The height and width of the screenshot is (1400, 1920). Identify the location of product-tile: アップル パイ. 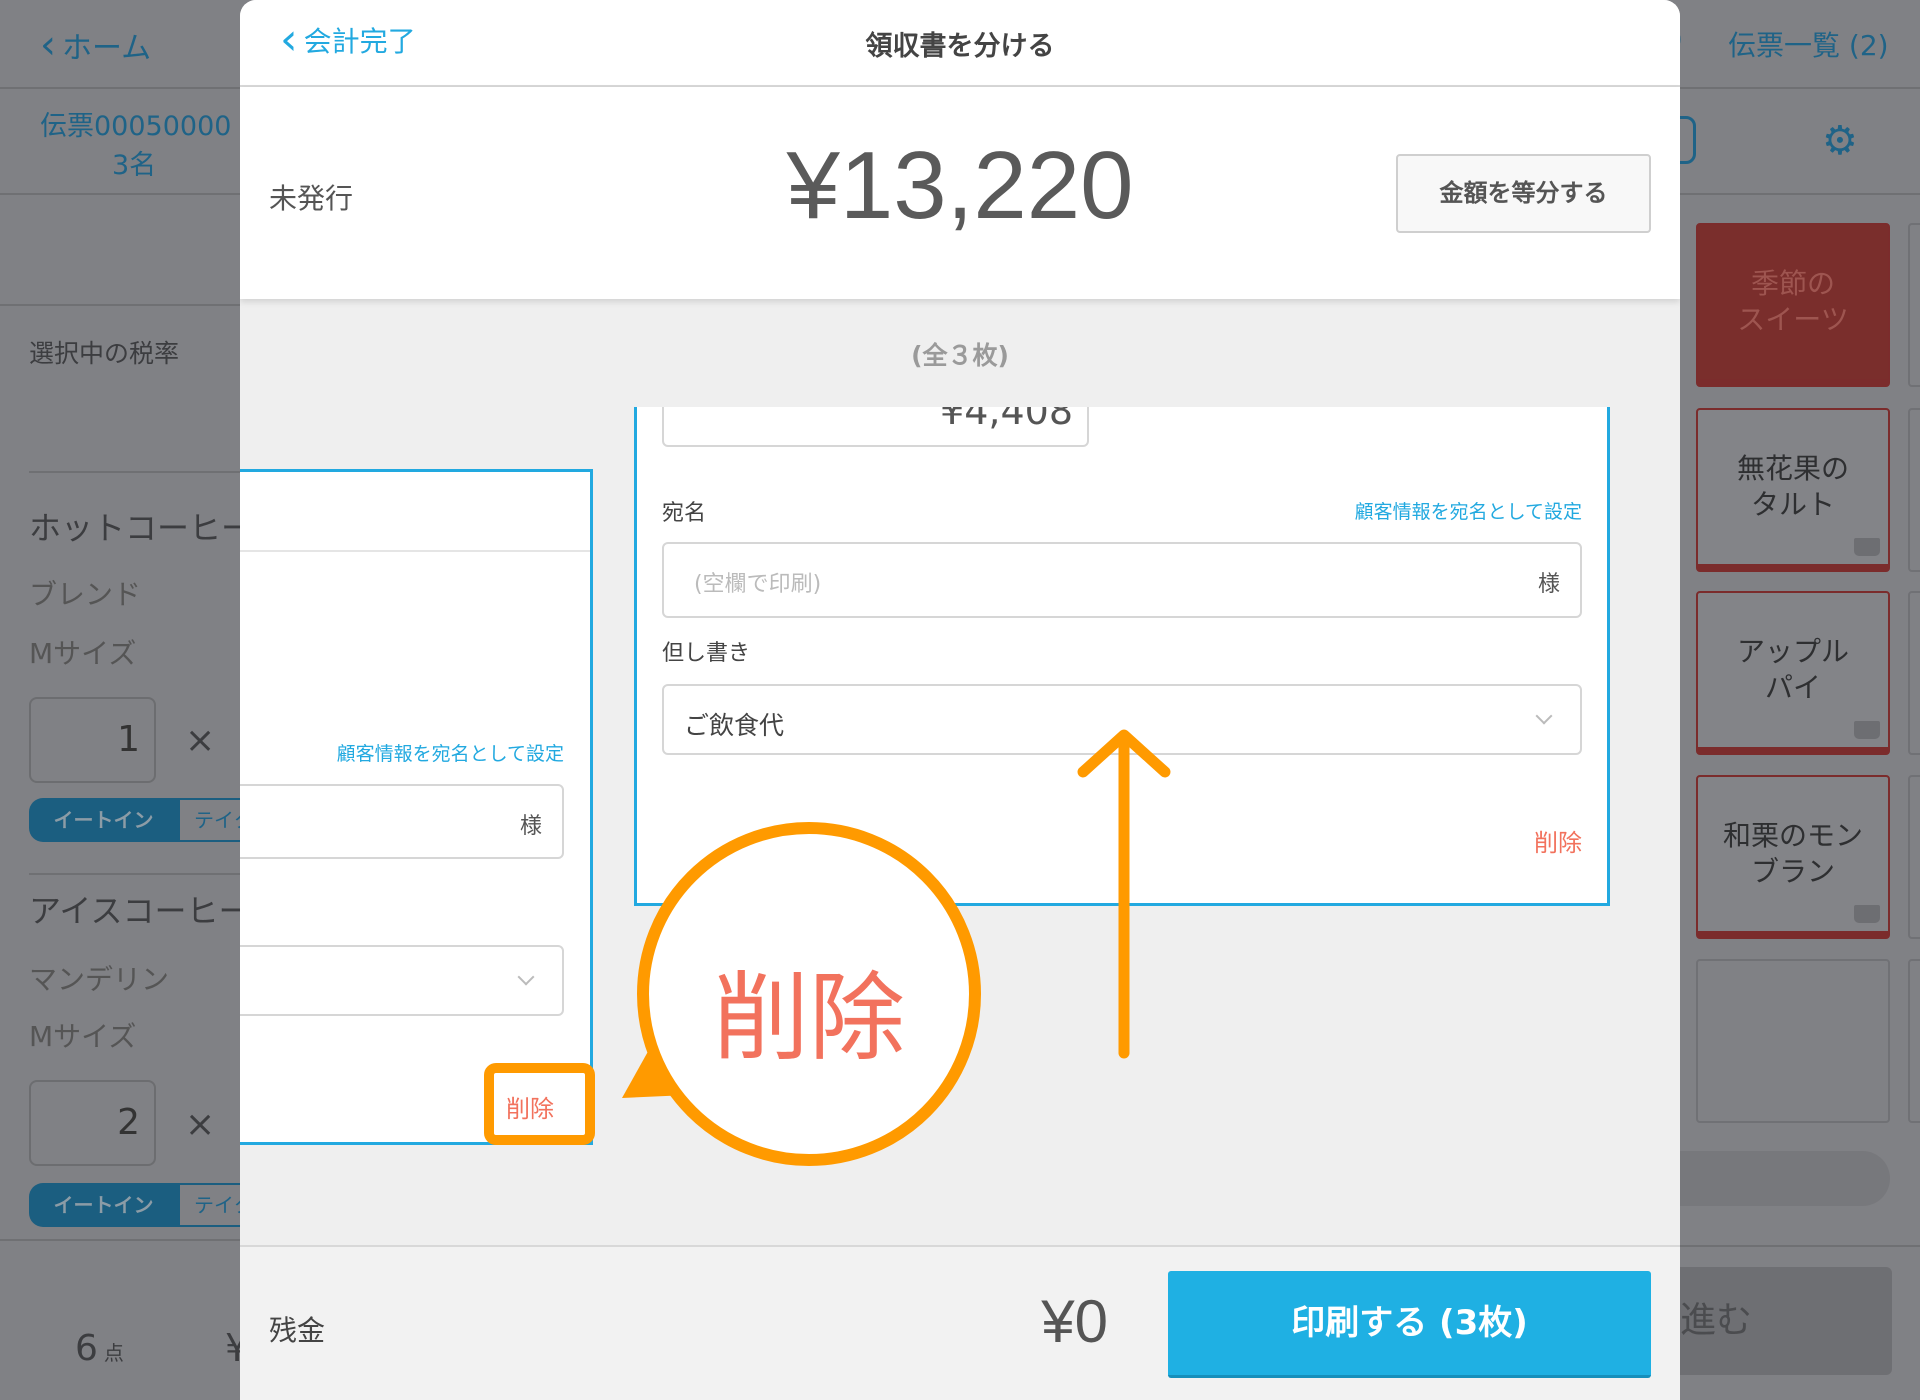
(1793, 673).